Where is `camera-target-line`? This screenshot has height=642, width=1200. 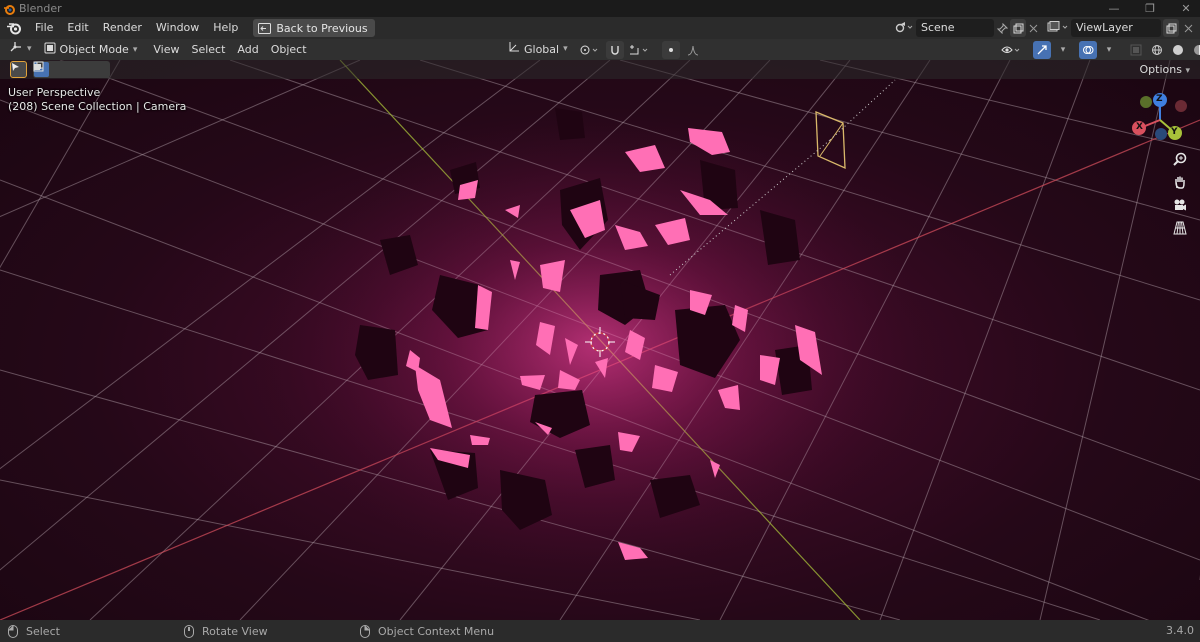 camera-target-line is located at coordinates (862, 110).